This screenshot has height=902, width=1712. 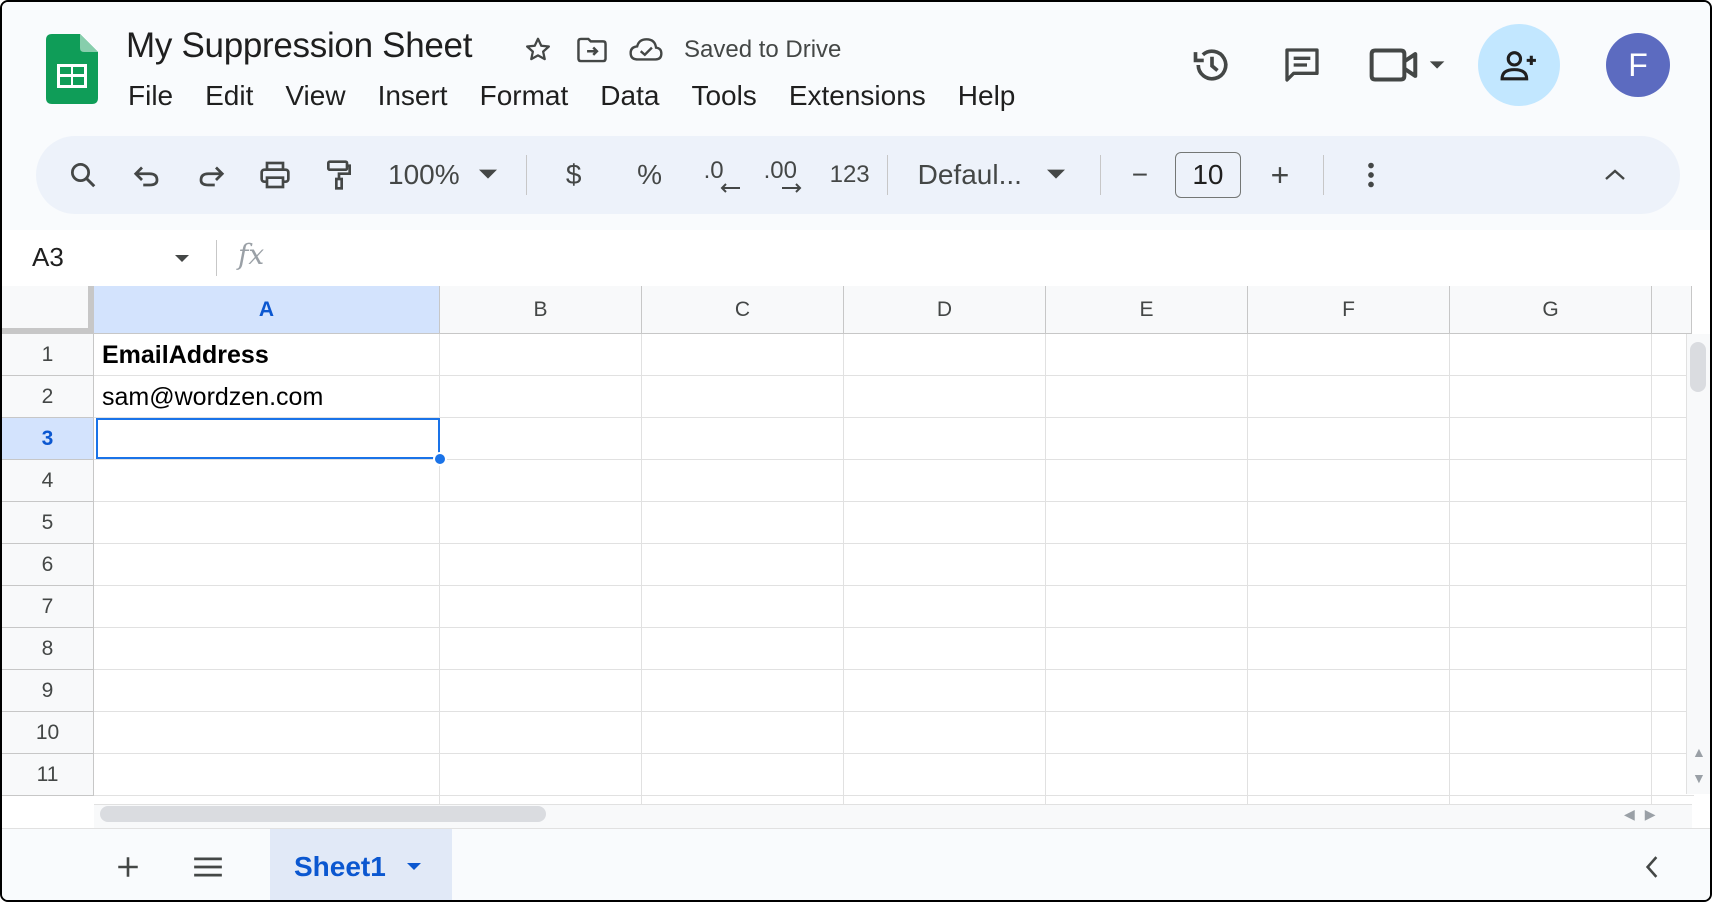 What do you see at coordinates (48, 523) in the screenshot?
I see `row-header-5: 5` at bounding box center [48, 523].